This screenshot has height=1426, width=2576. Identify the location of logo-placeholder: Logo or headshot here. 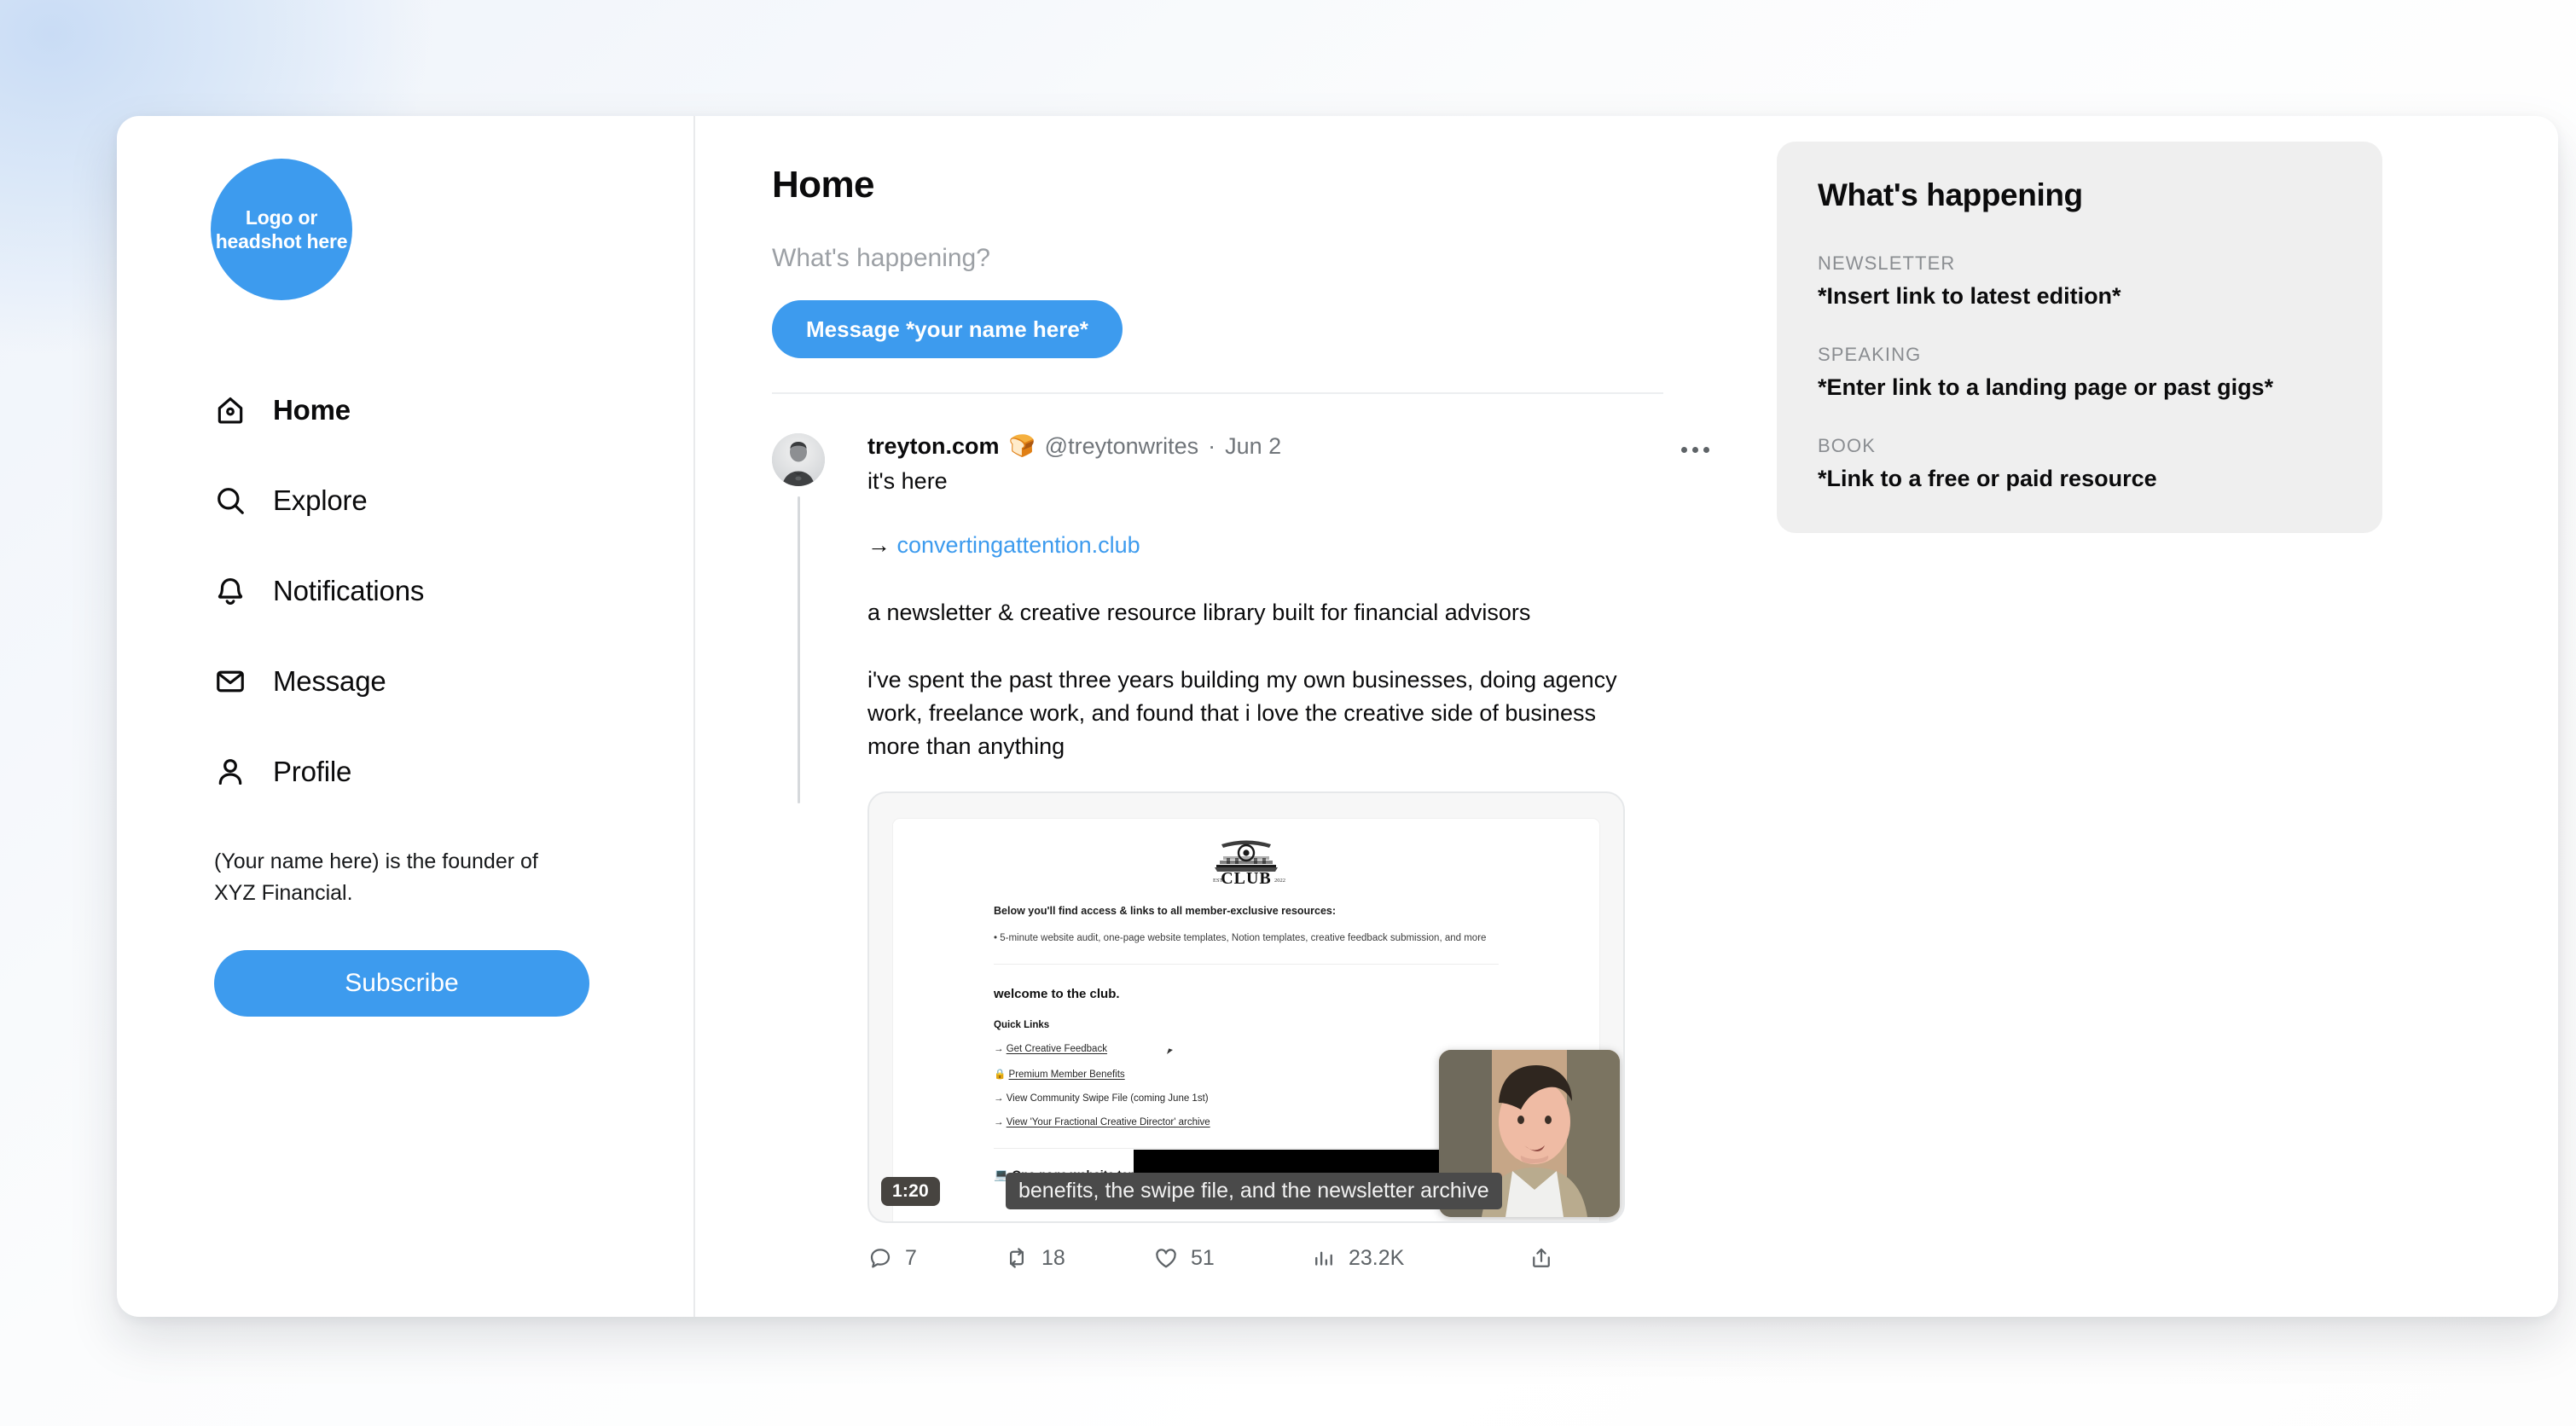
(281, 230).